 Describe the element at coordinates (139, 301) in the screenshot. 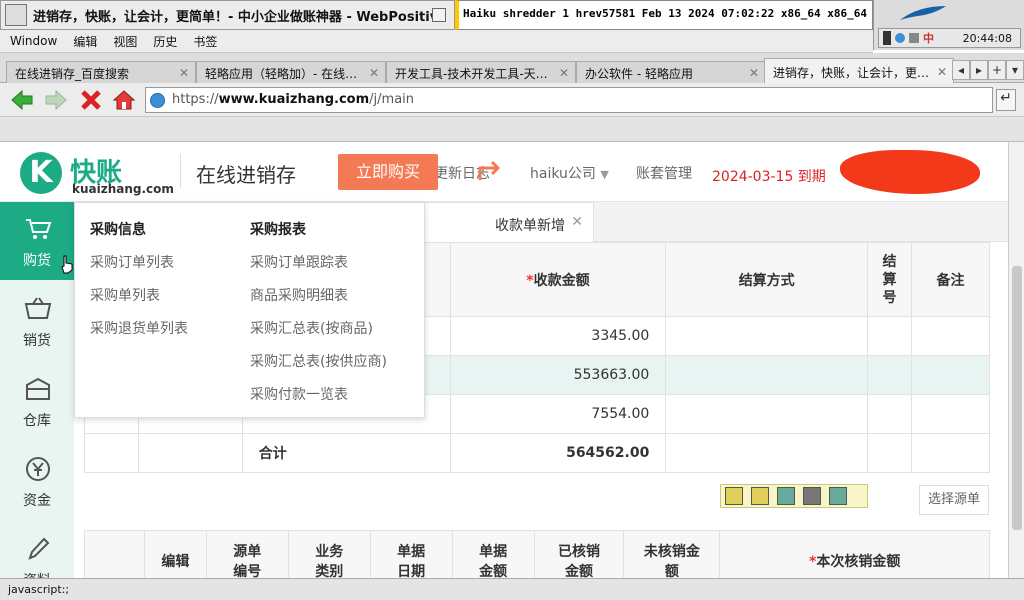

I see `menu-item-purchase-list: 采购单列表` at that location.